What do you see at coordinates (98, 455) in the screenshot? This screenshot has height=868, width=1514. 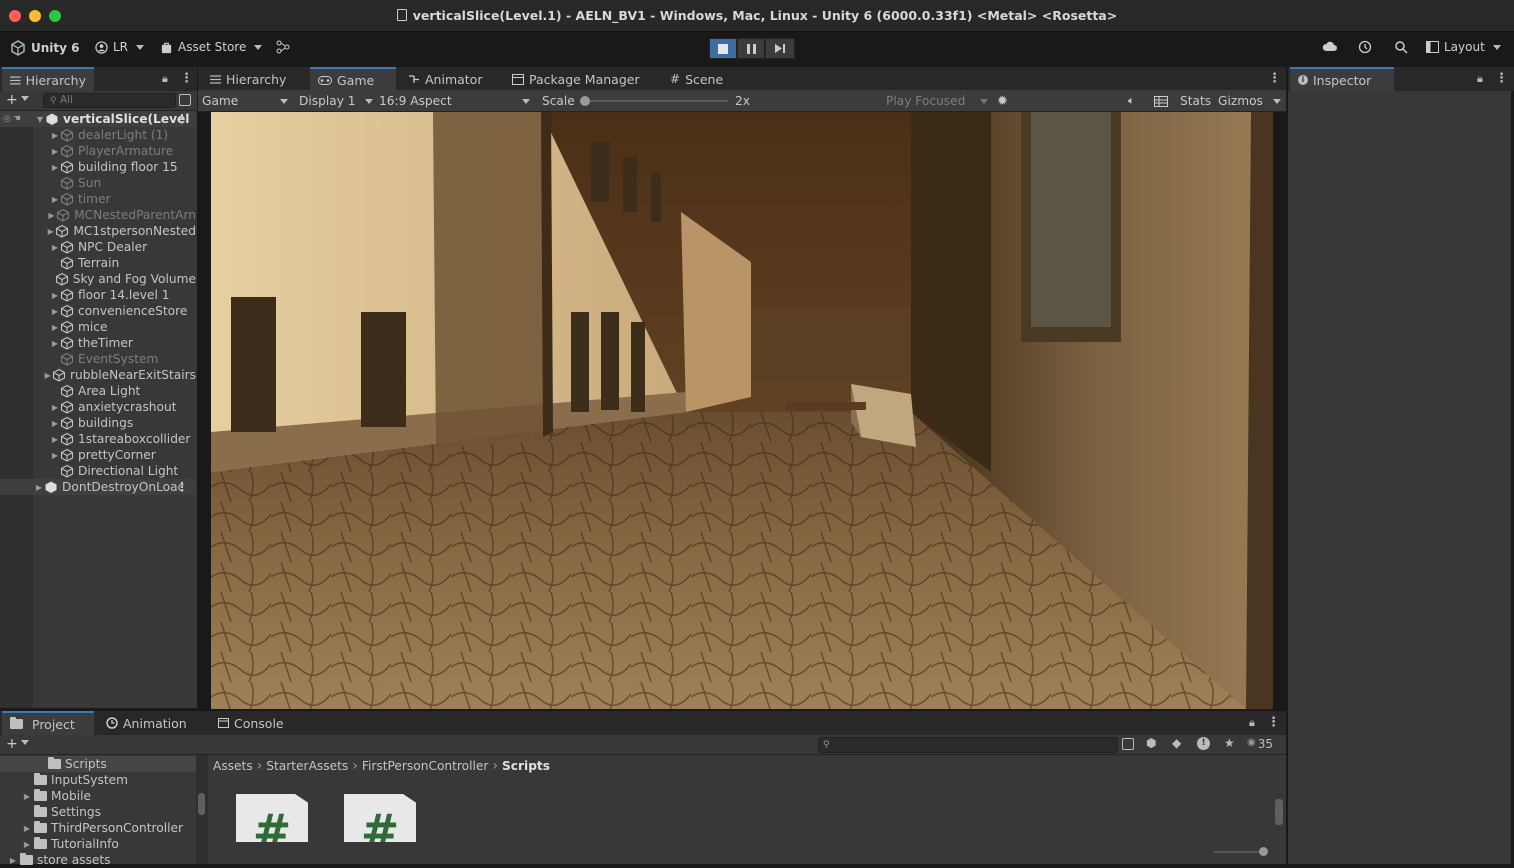 I see `hierarchy-item: ▶ prettyCorner` at bounding box center [98, 455].